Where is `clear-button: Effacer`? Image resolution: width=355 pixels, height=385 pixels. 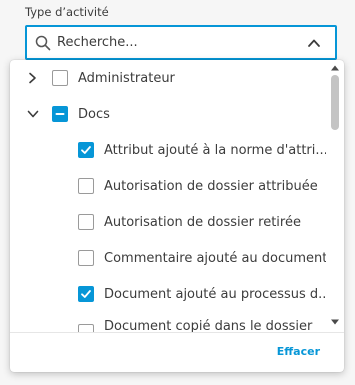
clear-button: Effacer is located at coordinates (298, 351).